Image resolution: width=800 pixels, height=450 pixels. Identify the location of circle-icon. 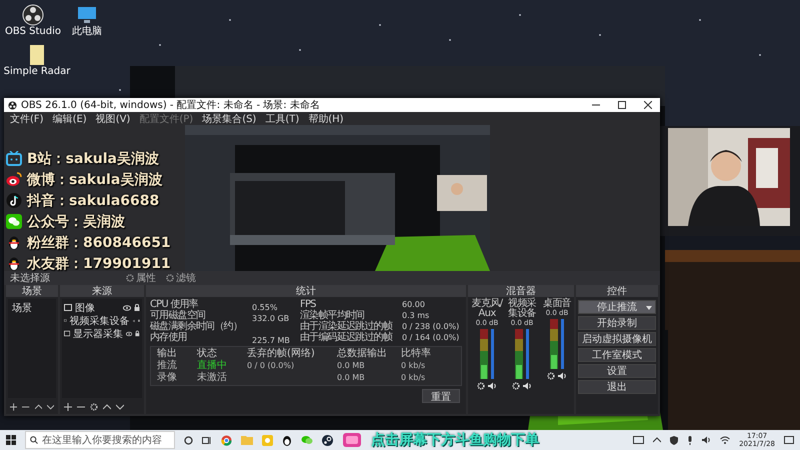
(188, 440).